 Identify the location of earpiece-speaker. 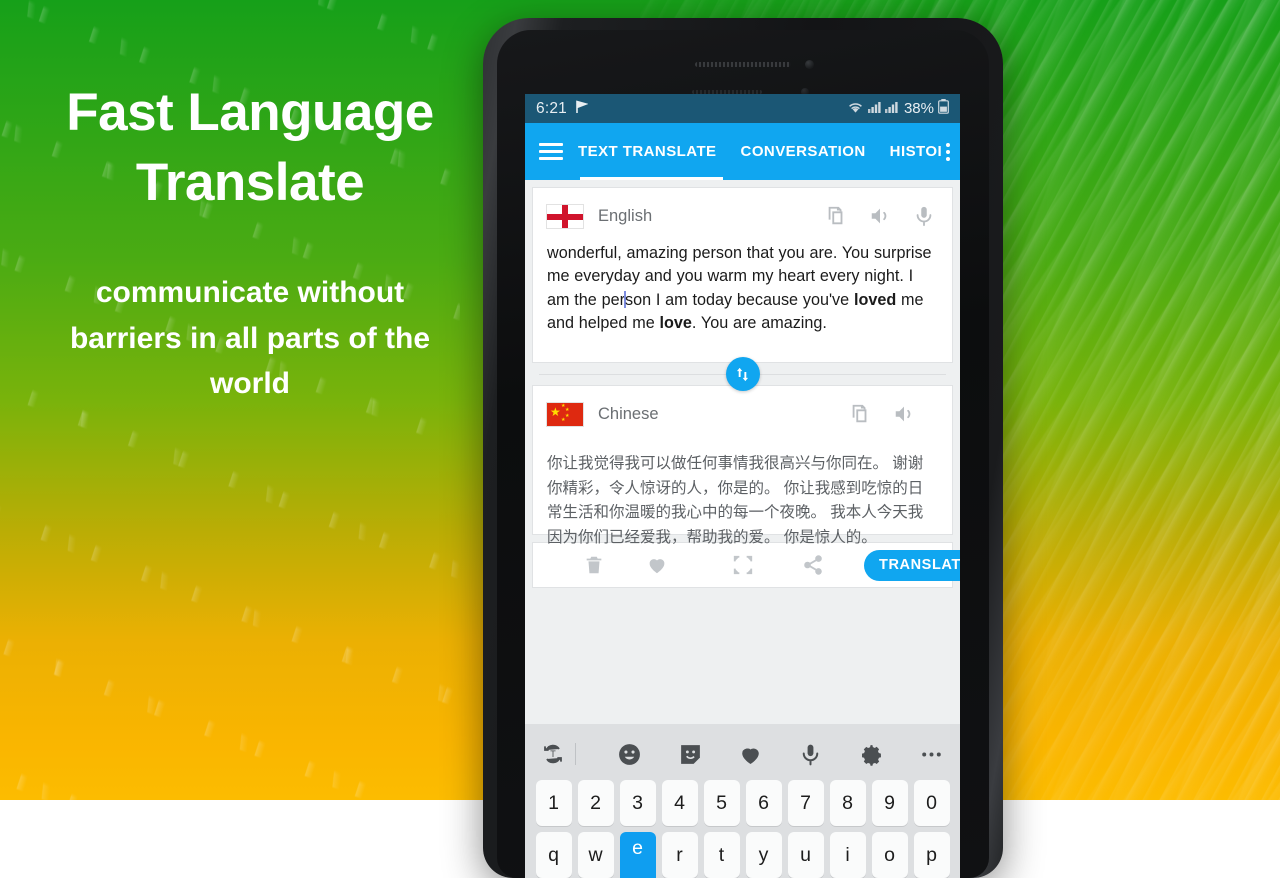
(743, 64).